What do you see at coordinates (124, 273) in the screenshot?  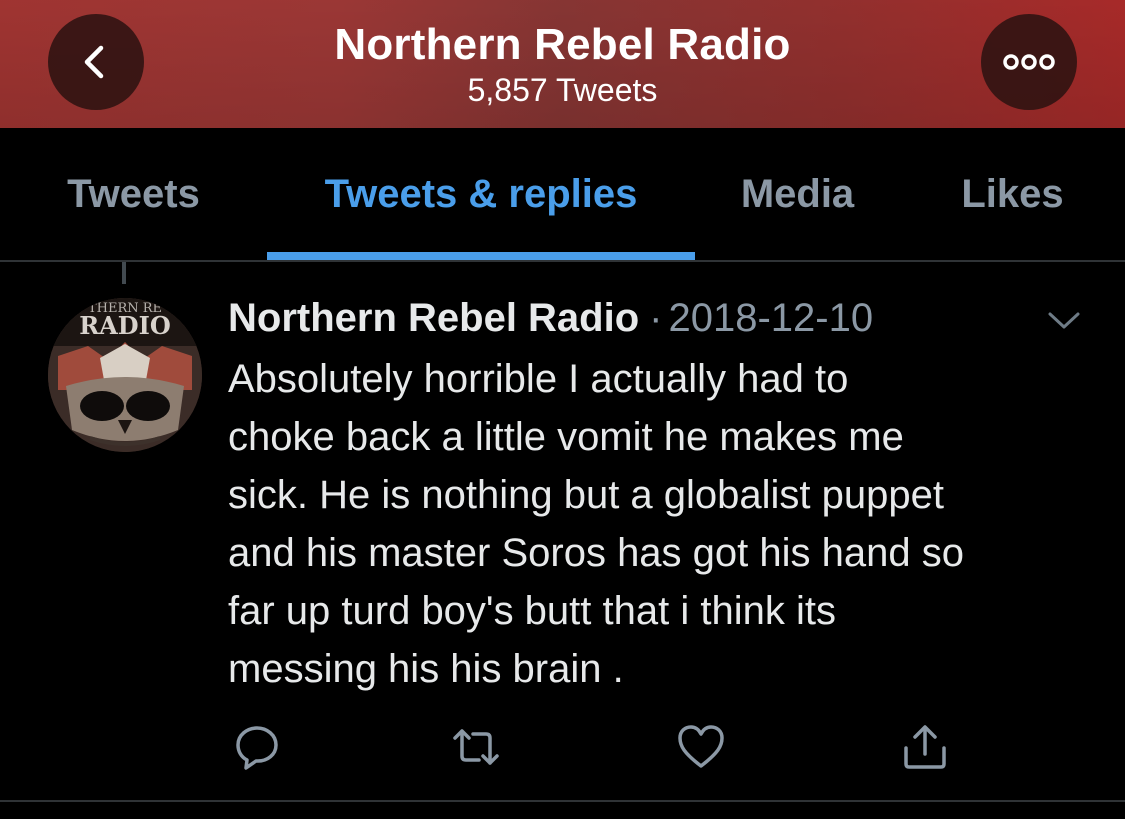 I see `thread-connector` at bounding box center [124, 273].